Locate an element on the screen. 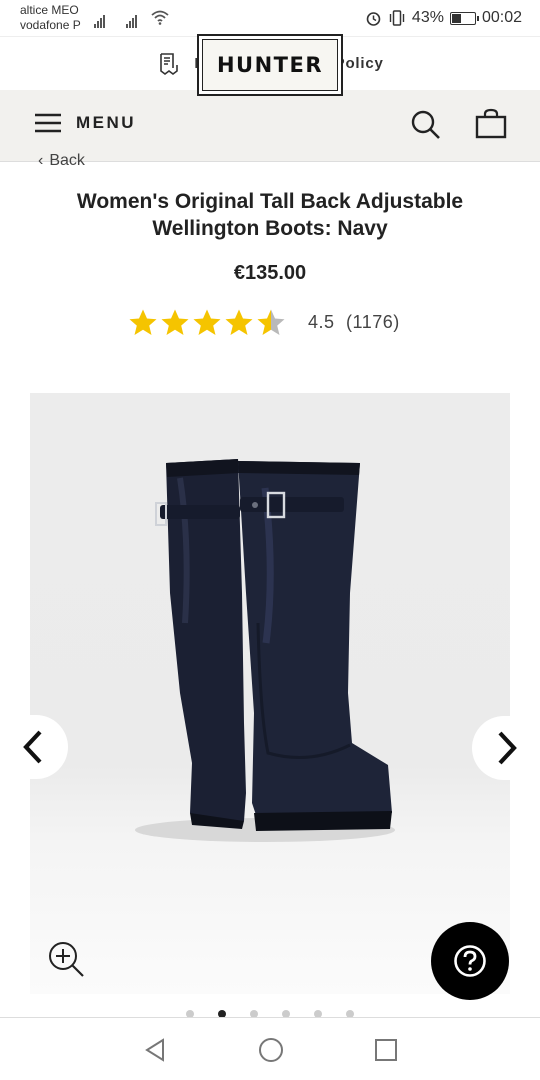  chevron-left-icon is located at coordinates (32, 747).